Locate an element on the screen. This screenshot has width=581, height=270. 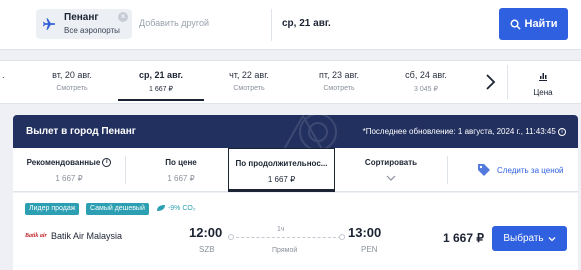
date-price: 3 045 ₽ is located at coordinates (426, 89).